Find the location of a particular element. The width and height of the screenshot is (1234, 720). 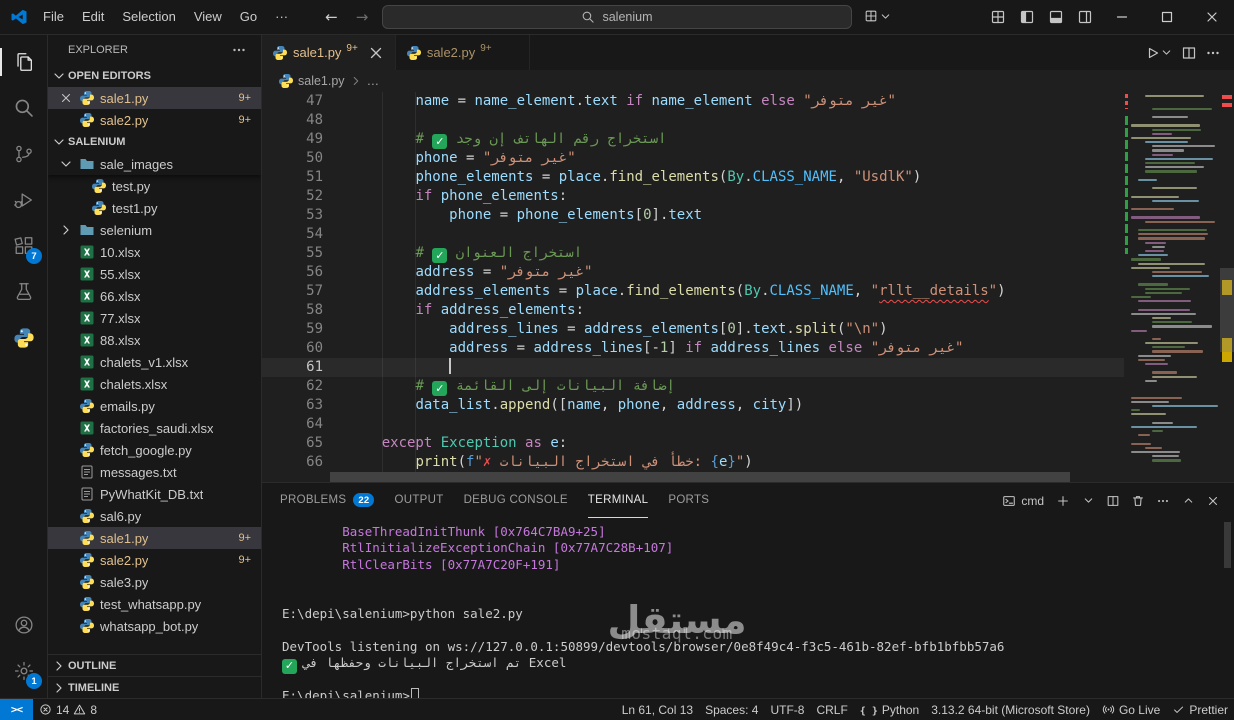

tree-item: chalets_v1.xlsx is located at coordinates (154, 362).